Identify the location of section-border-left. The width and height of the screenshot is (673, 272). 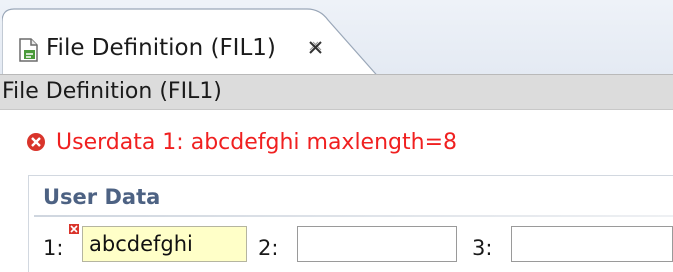
(28, 223).